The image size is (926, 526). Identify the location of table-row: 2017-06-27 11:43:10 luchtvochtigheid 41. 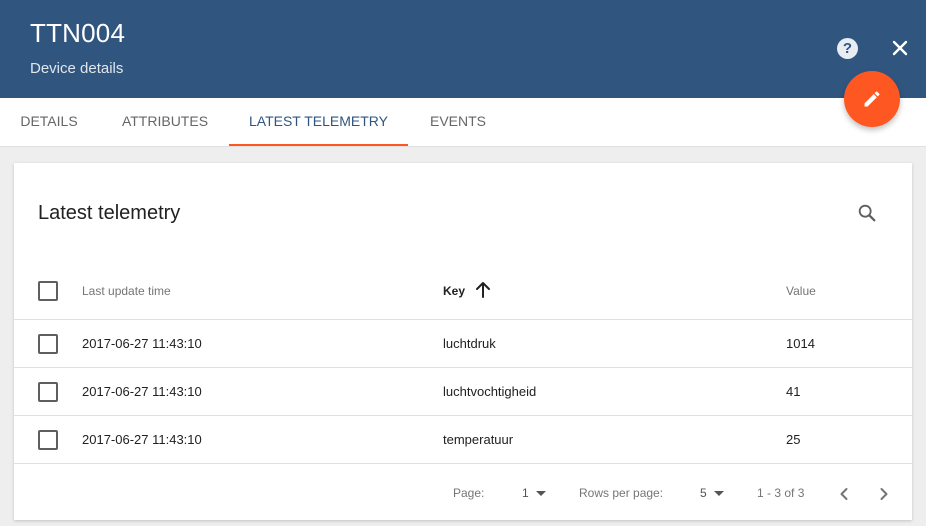
(463, 391).